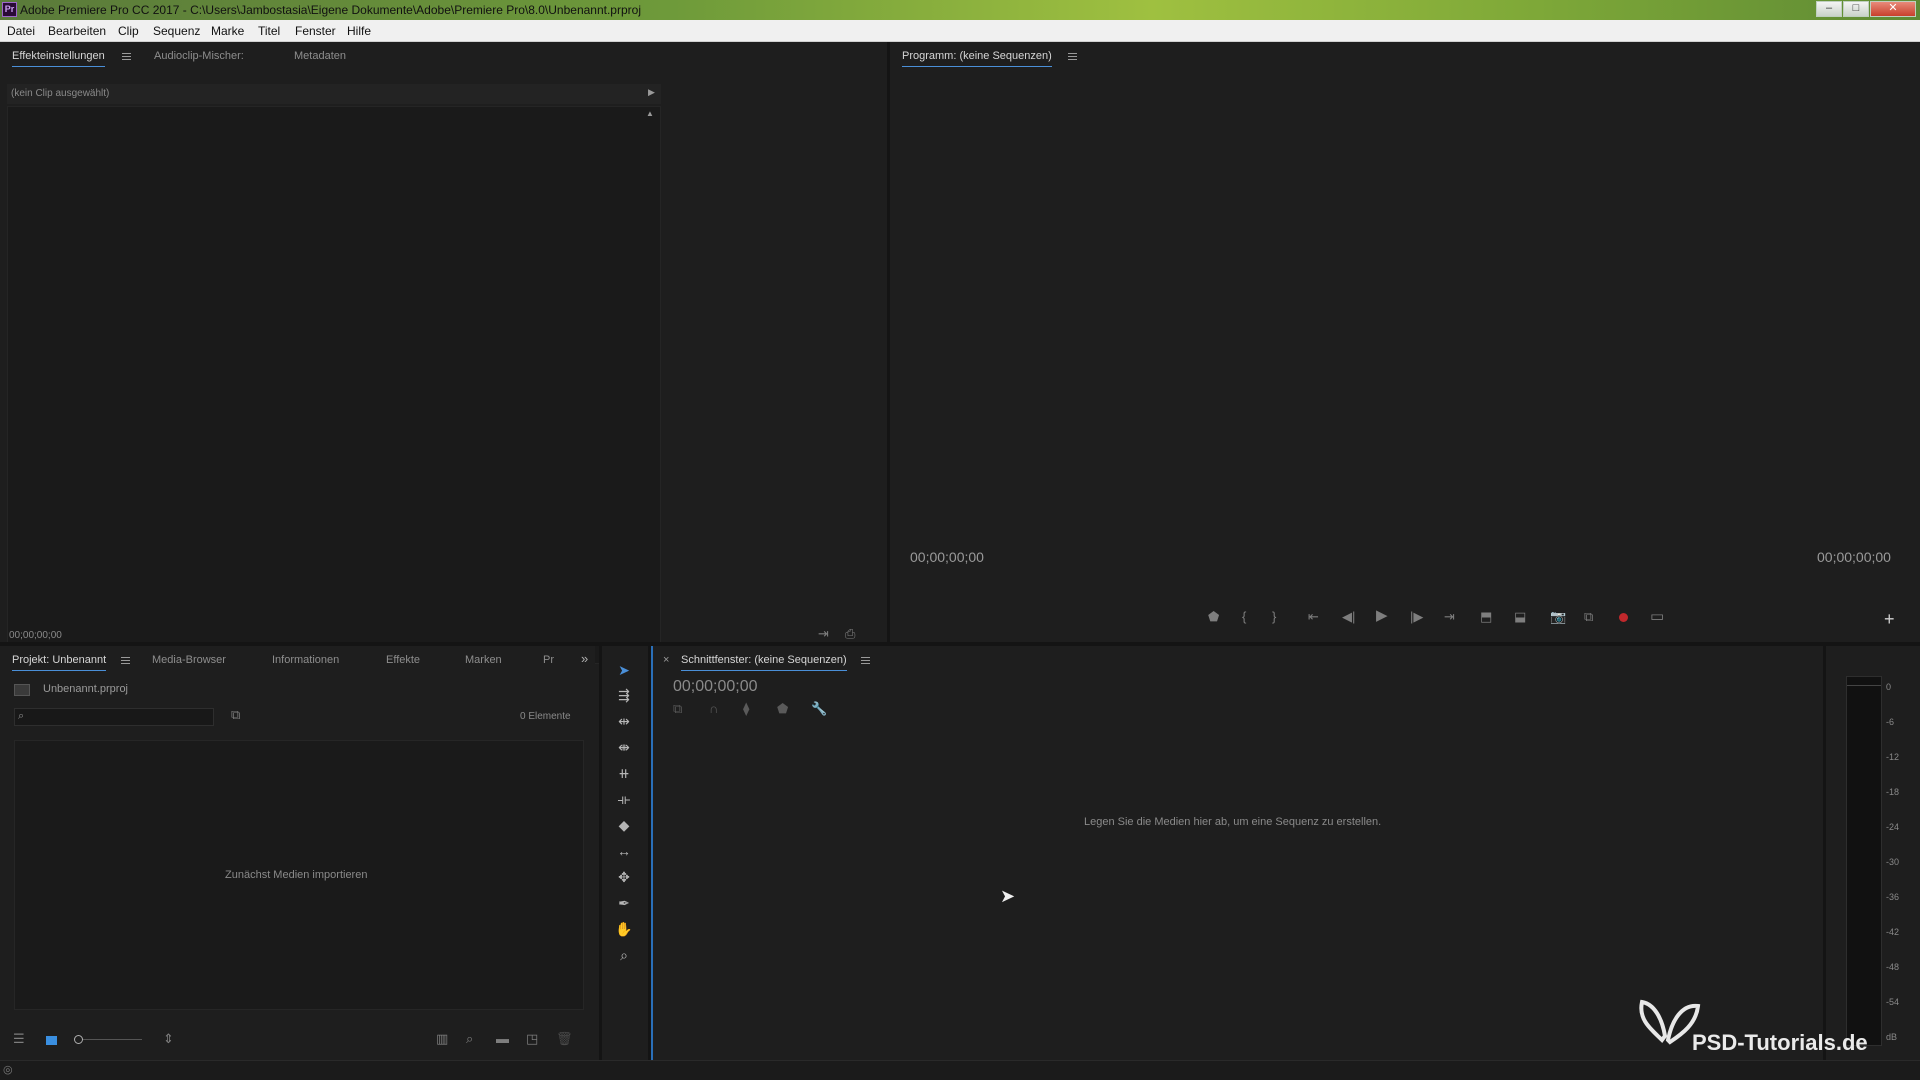 The height and width of the screenshot is (1080, 1920). What do you see at coordinates (128, 31) in the screenshot?
I see `menu-clip: Clip` at bounding box center [128, 31].